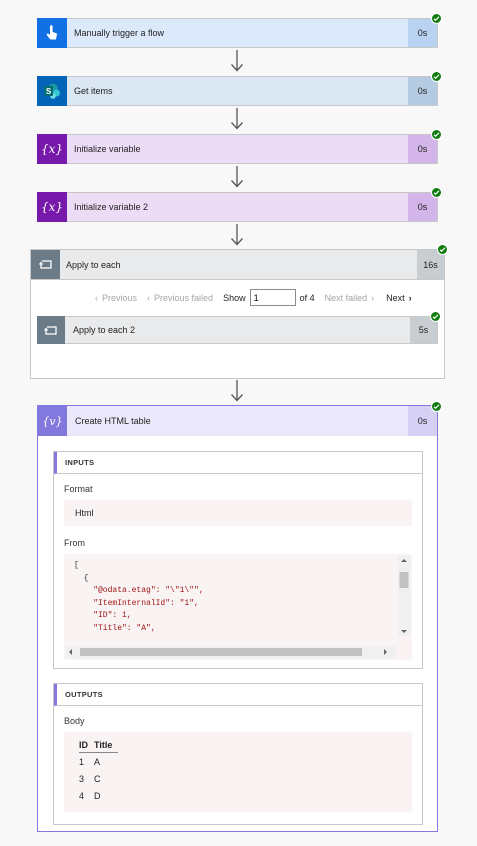  What do you see at coordinates (136, 603) in the screenshot?
I see `code-line: "ItemInternalId": "1",` at bounding box center [136, 603].